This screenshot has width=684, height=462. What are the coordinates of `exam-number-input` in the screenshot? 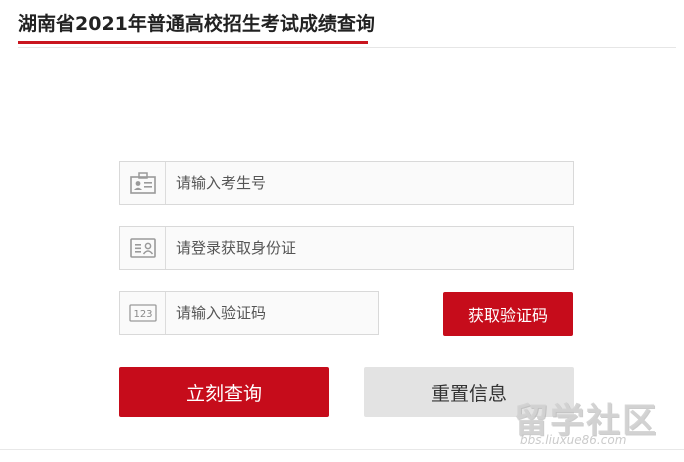 It's located at (368, 183).